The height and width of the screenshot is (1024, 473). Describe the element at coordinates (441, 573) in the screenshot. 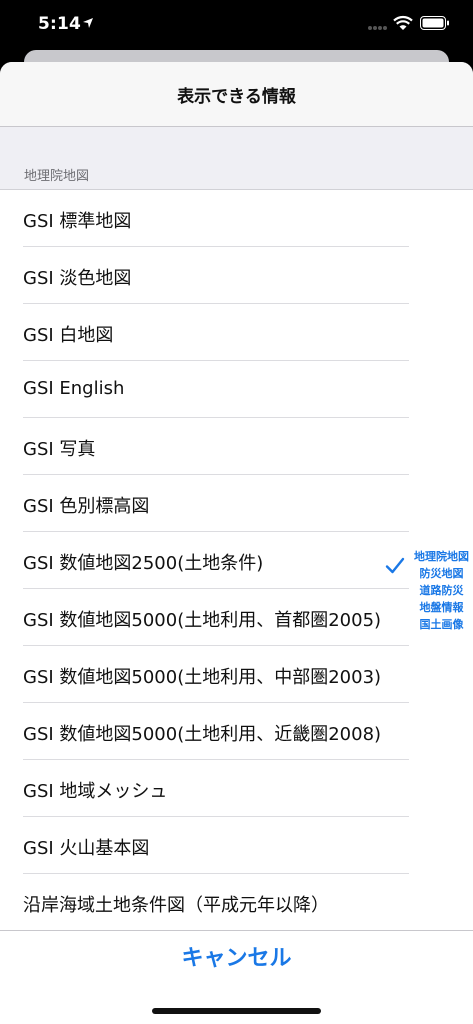

I see `index-item: 防災地図` at that location.